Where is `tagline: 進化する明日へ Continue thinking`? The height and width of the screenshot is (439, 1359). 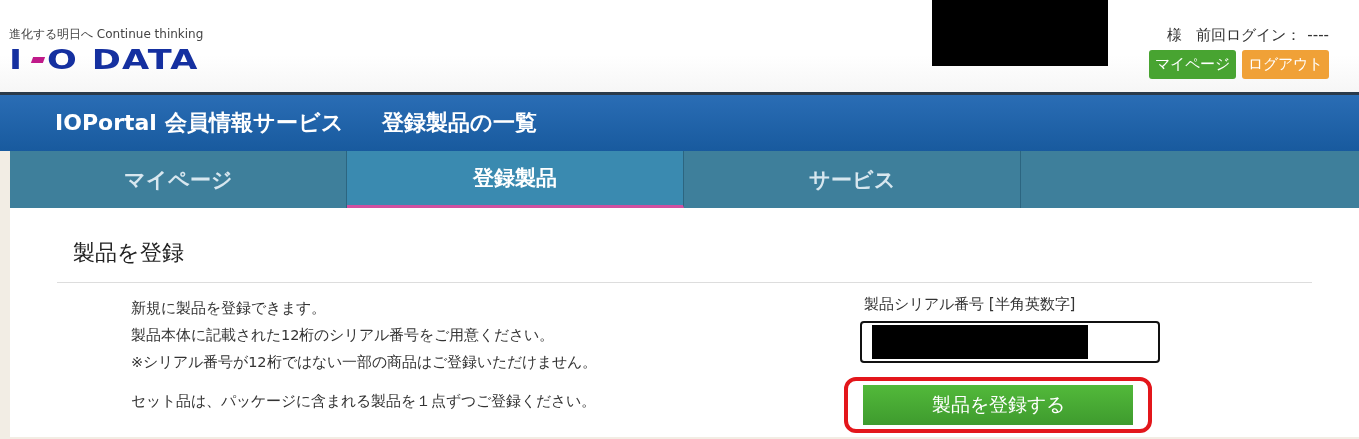 tagline: 進化する明日へ Continue thinking is located at coordinates (106, 34).